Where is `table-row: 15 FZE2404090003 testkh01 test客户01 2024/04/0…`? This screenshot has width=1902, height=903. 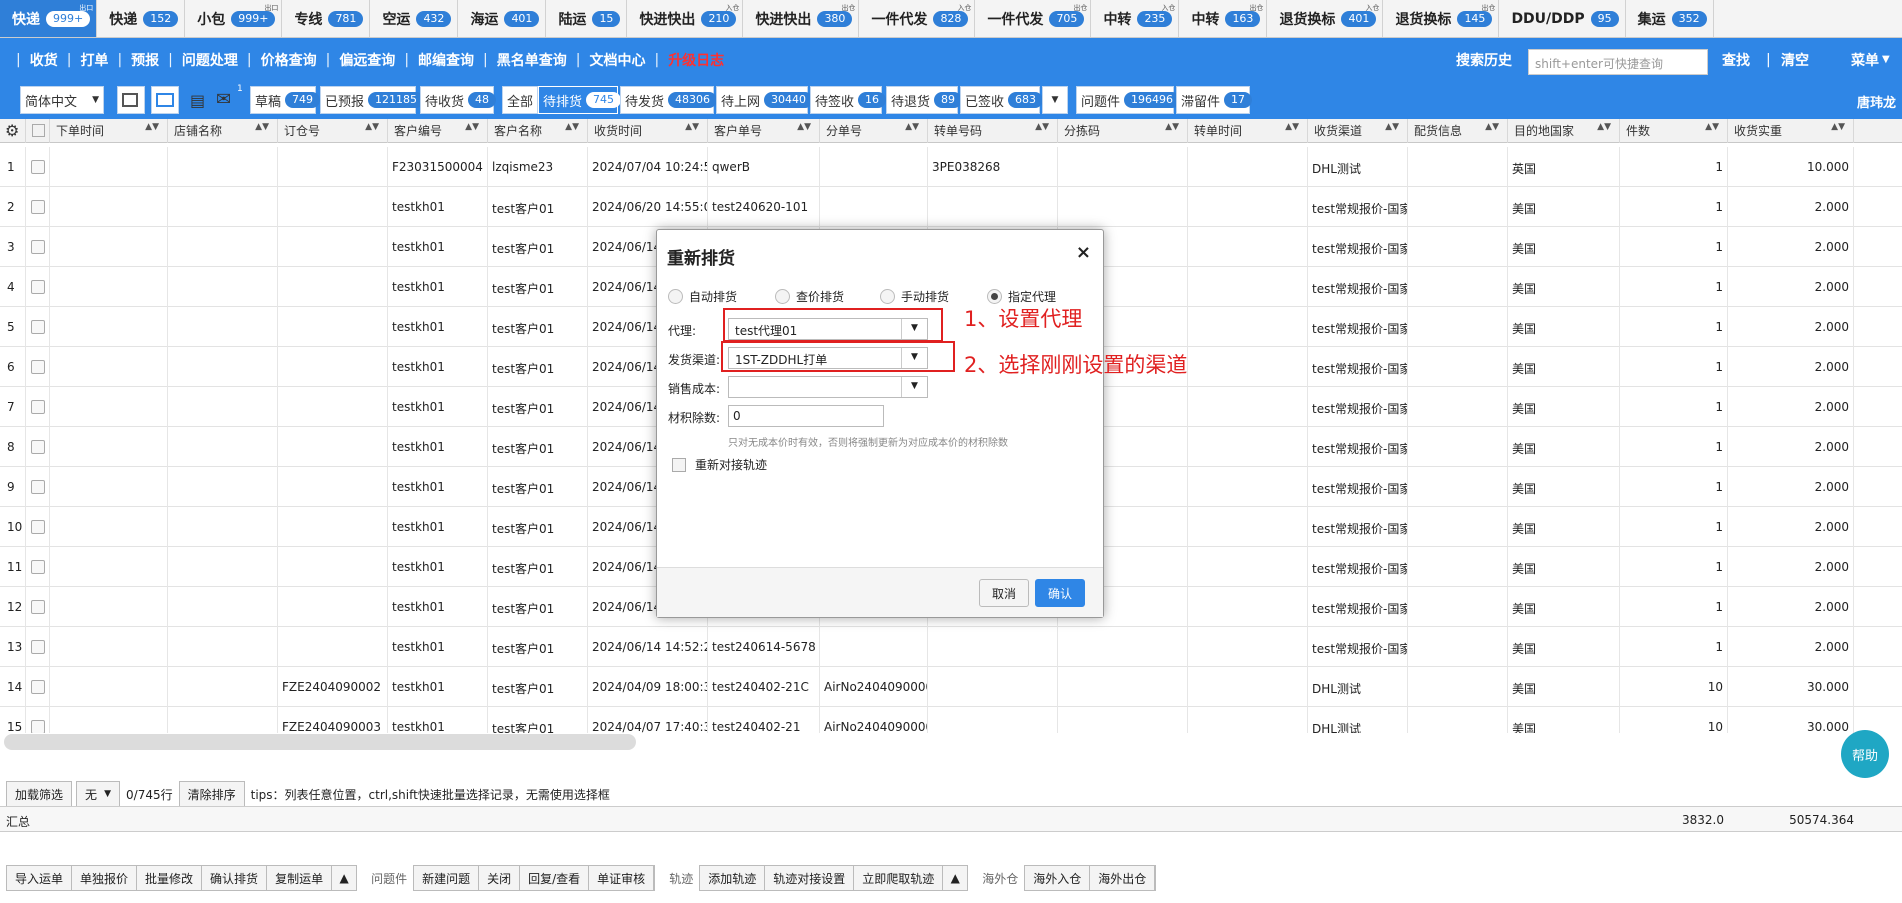
table-row: 15 FZE2404090003 testkh01 test客户01 2024/04/0… is located at coordinates (951, 720).